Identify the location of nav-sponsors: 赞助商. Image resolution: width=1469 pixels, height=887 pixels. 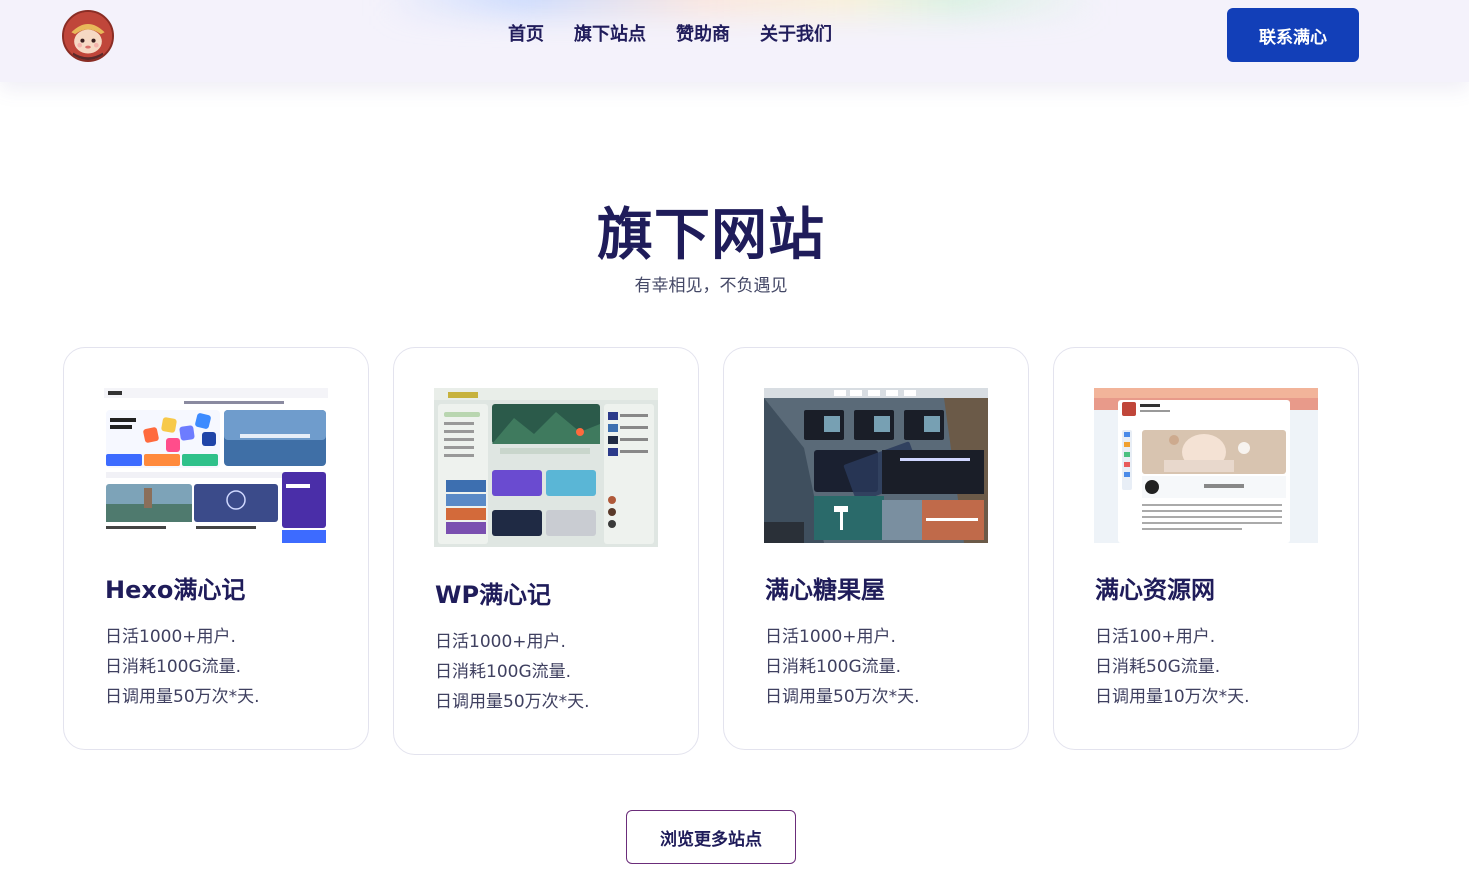
(703, 35).